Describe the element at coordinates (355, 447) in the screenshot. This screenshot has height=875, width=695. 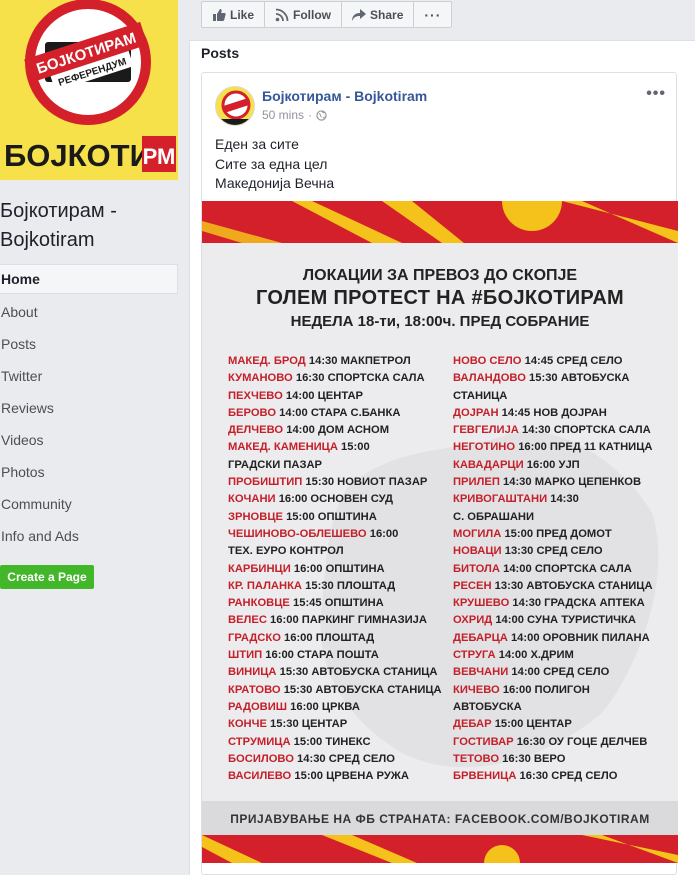
I see `location-info: 15:00` at that location.